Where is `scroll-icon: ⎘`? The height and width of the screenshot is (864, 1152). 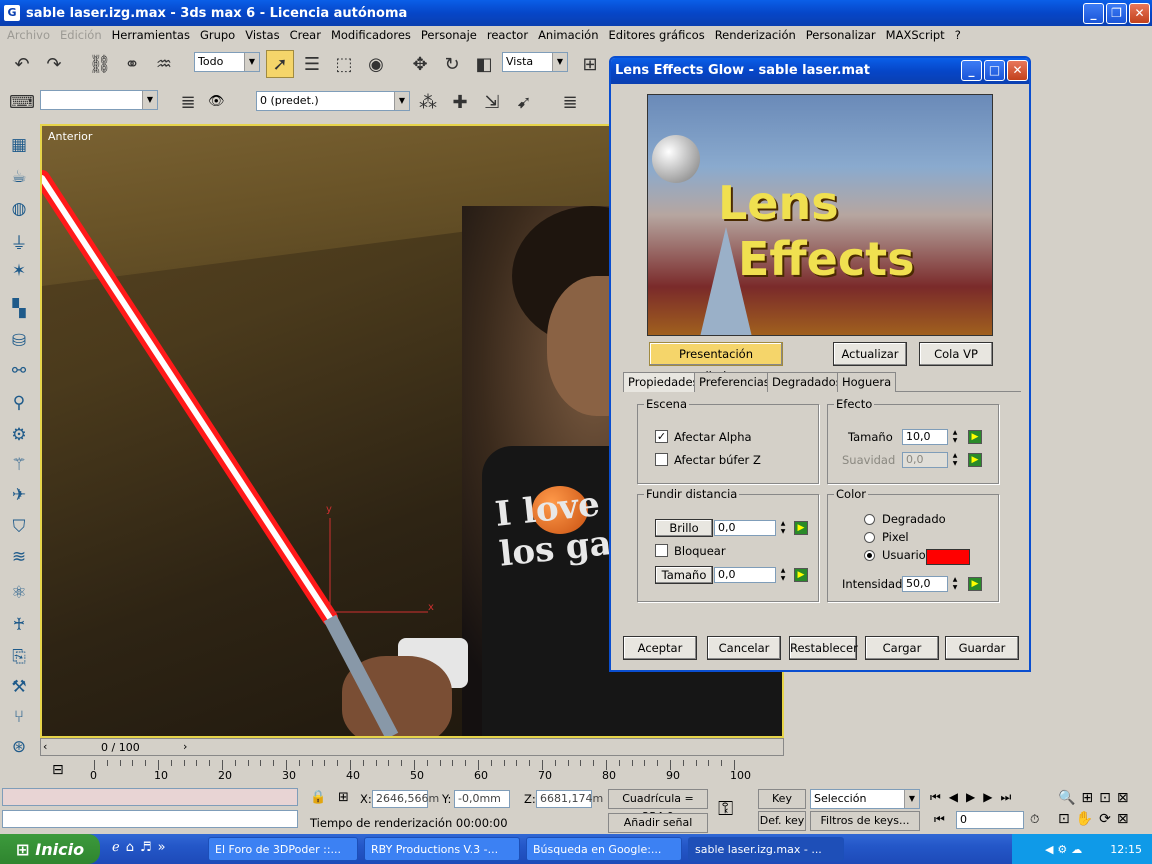
scroll-icon: ⎘ is located at coordinates (19, 657).